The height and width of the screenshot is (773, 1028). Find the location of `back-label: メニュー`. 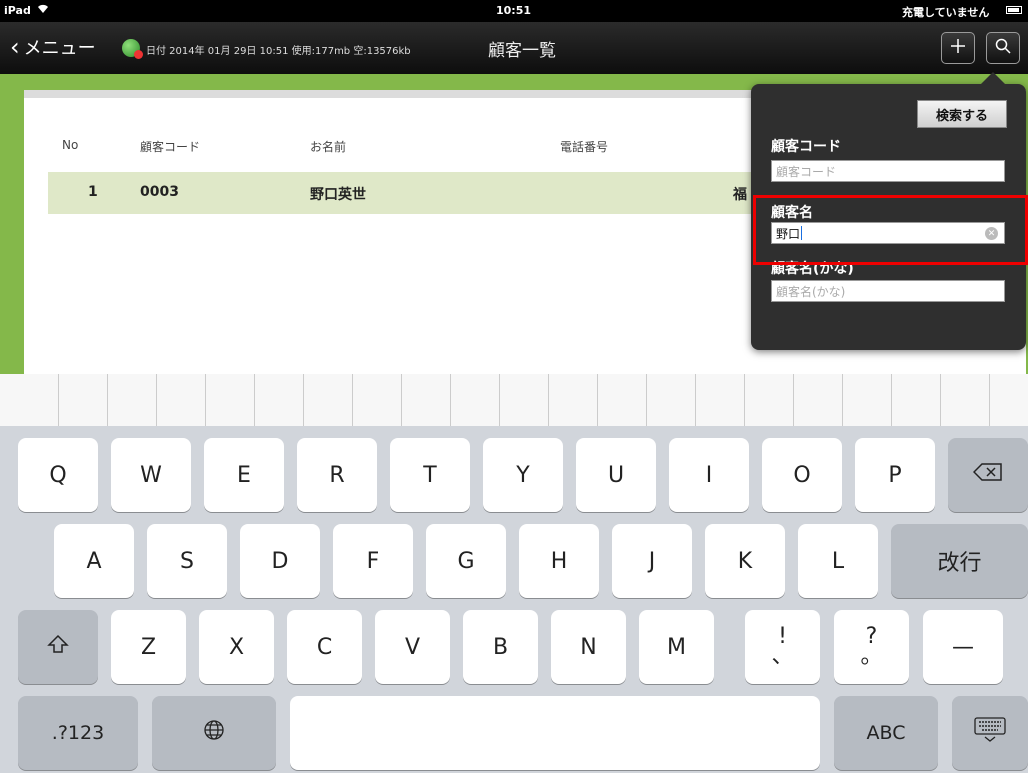

back-label: メニュー is located at coordinates (59, 48).